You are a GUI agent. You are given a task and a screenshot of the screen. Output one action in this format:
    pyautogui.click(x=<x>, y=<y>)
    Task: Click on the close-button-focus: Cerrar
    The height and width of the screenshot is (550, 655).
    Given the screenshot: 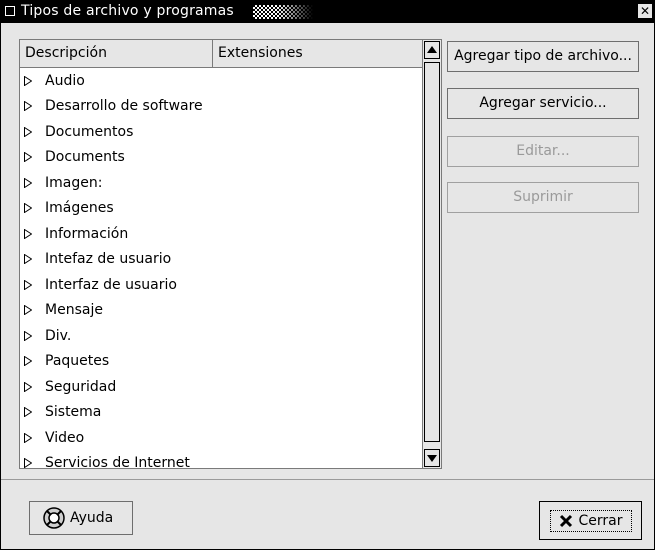 What is the action you would take?
    pyautogui.click(x=590, y=520)
    